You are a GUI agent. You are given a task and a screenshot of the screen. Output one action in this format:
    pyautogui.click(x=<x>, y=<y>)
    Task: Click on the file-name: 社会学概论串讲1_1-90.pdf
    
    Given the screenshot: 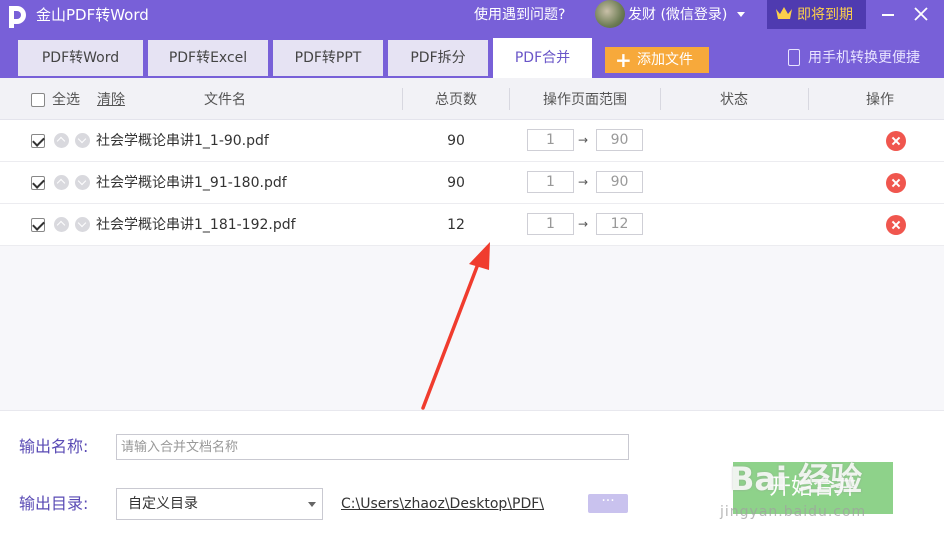 What is the action you would take?
    pyautogui.click(x=182, y=141)
    